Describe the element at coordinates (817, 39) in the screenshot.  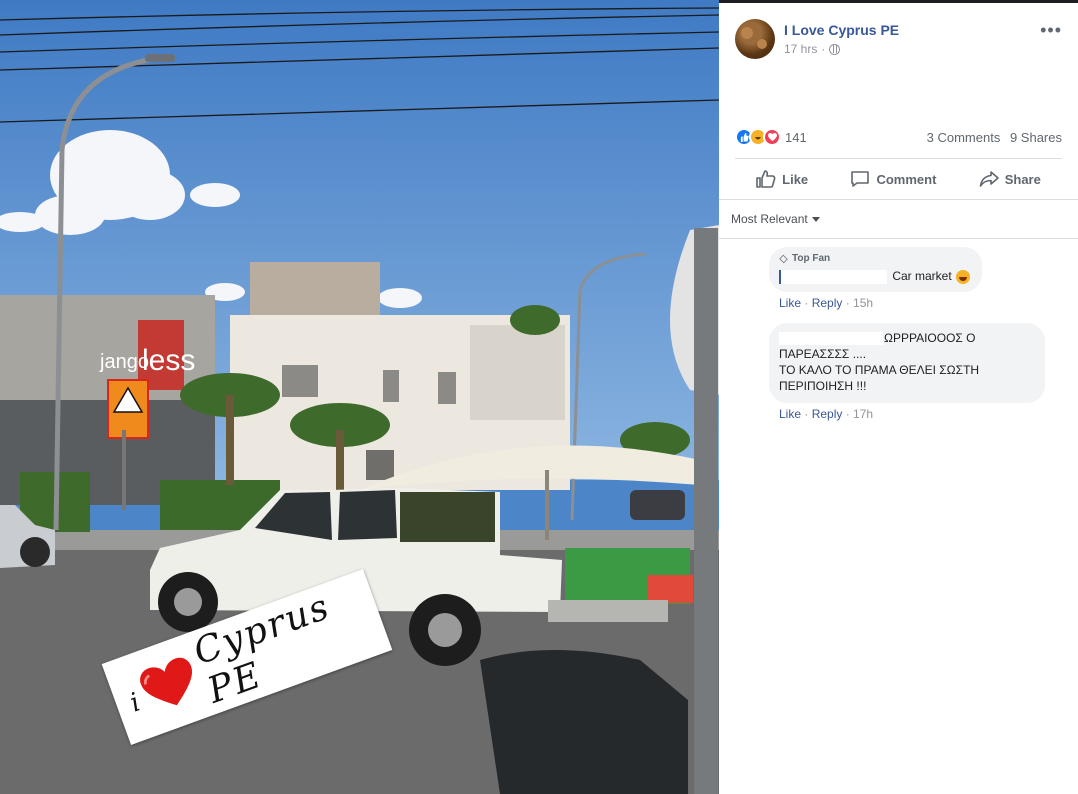
I see `post-header: I Love Cyprus PE 17 hrs ·` at that location.